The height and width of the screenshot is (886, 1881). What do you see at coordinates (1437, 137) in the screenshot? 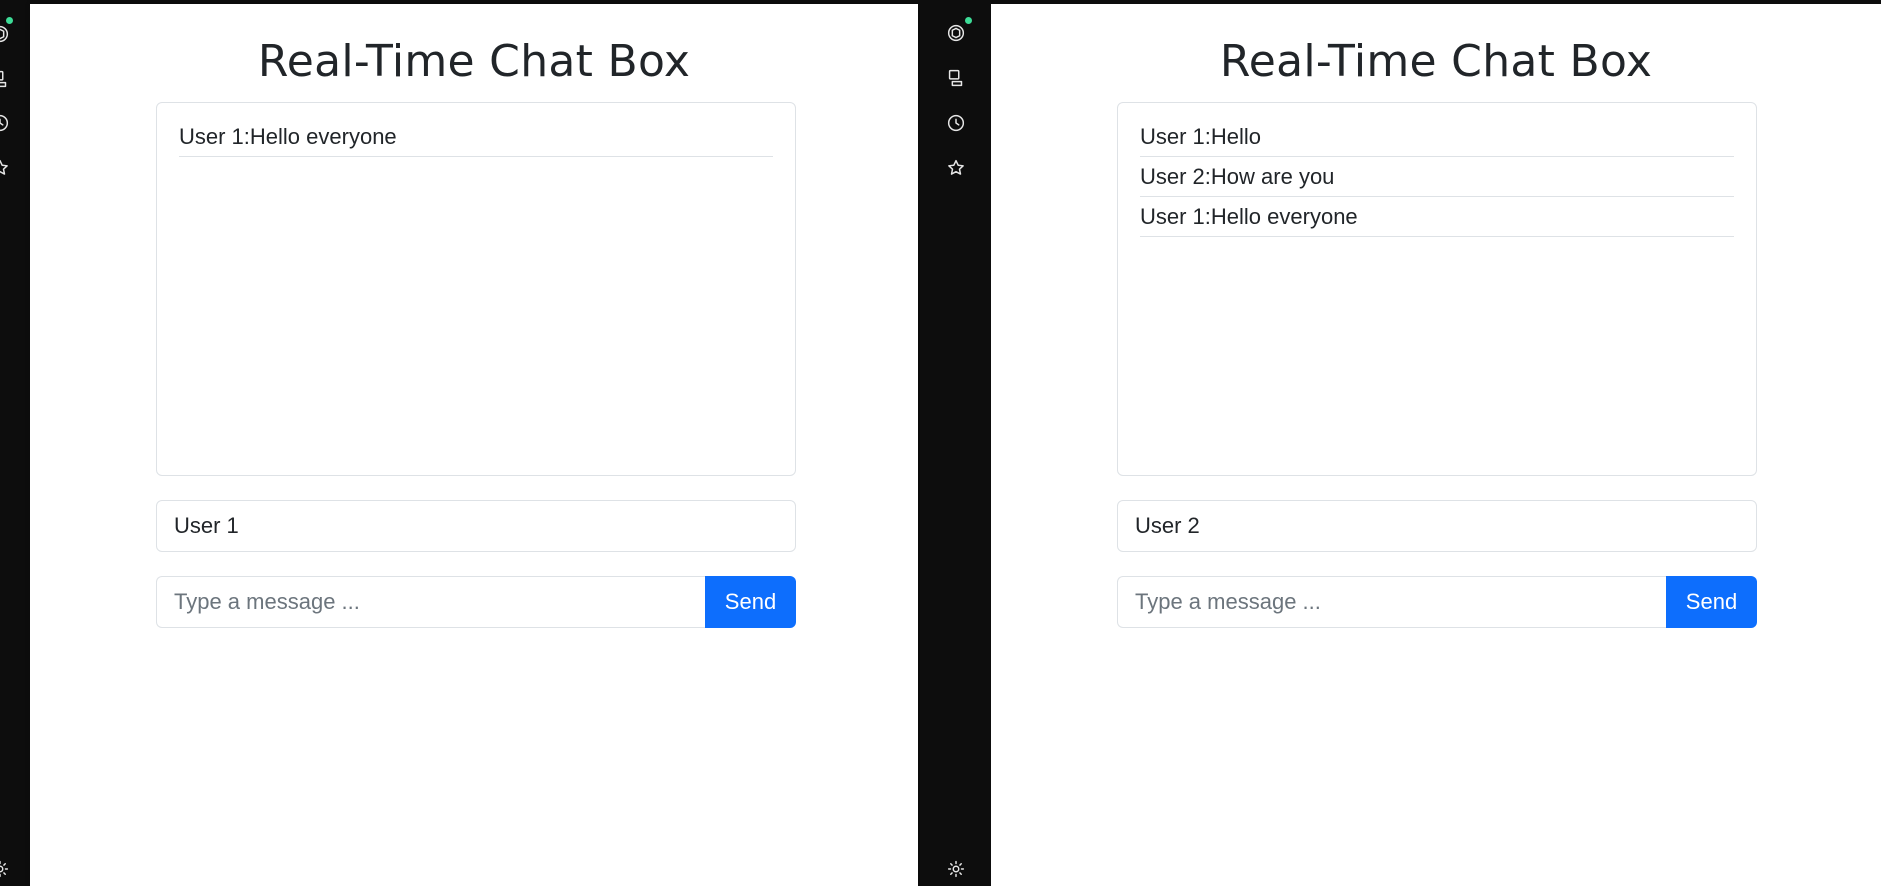
I see `chat-message: User 1:Hello` at bounding box center [1437, 137].